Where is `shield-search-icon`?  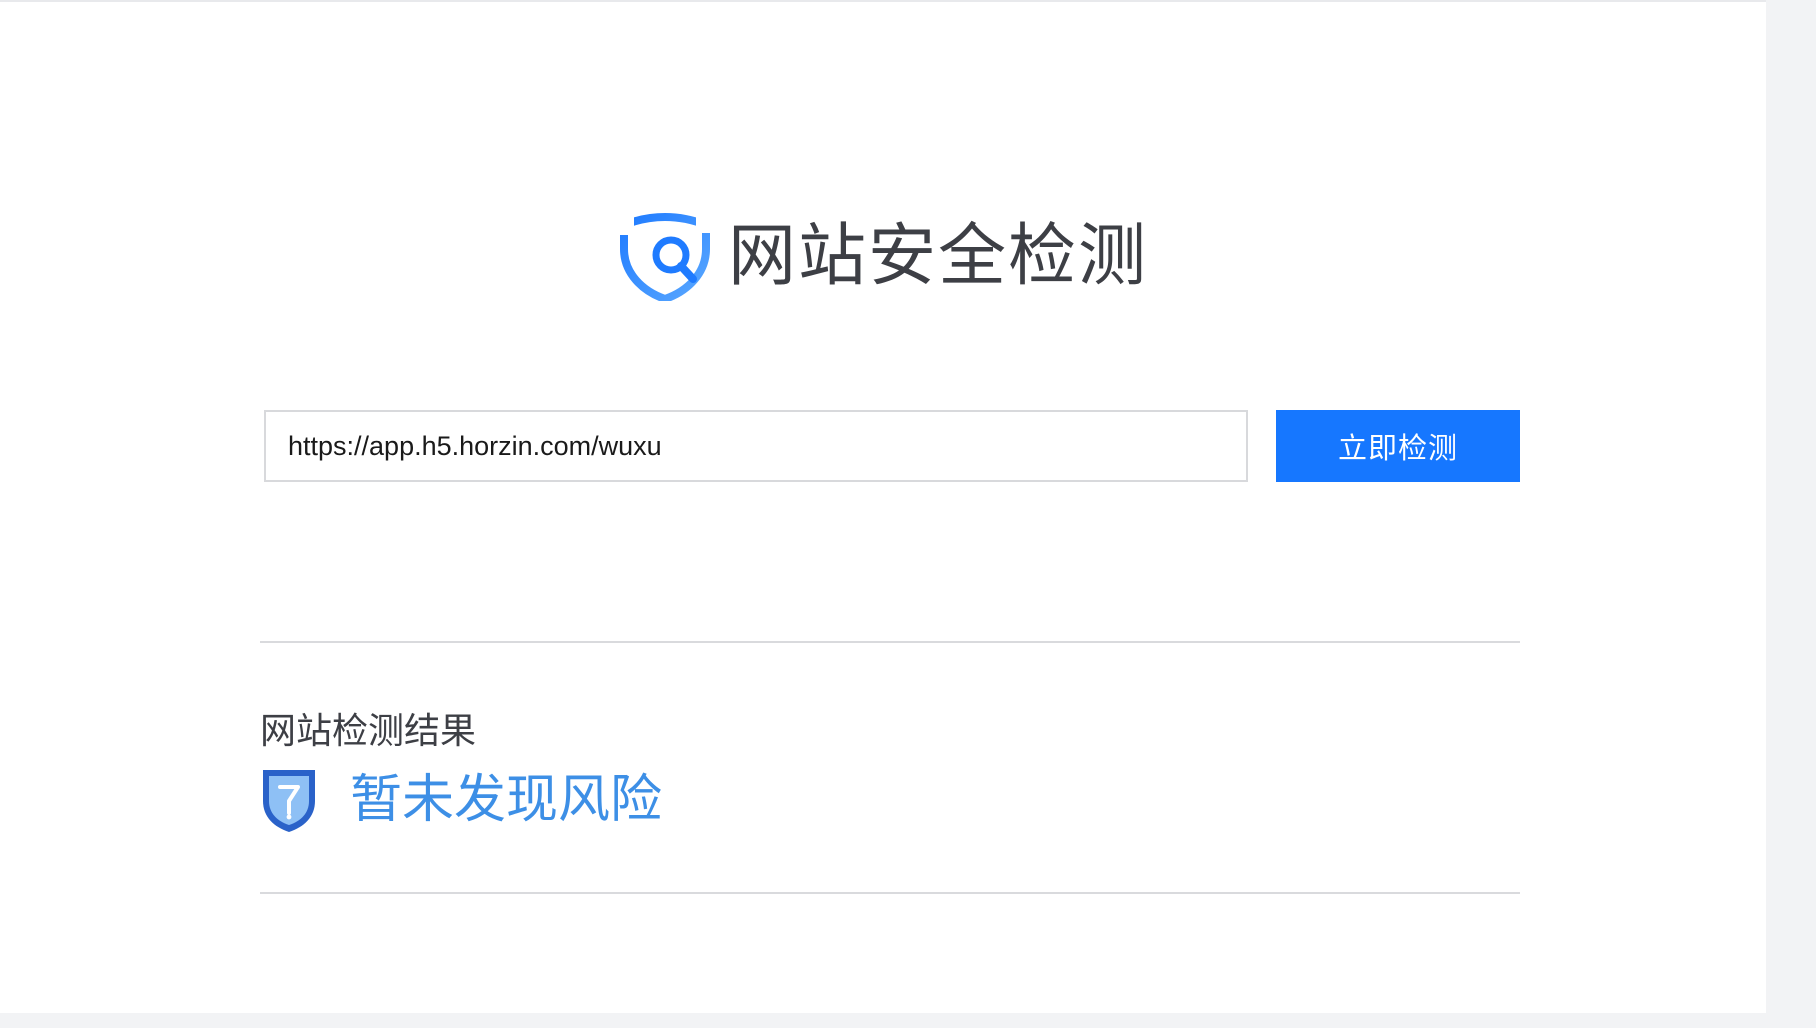 shield-search-icon is located at coordinates (665, 257).